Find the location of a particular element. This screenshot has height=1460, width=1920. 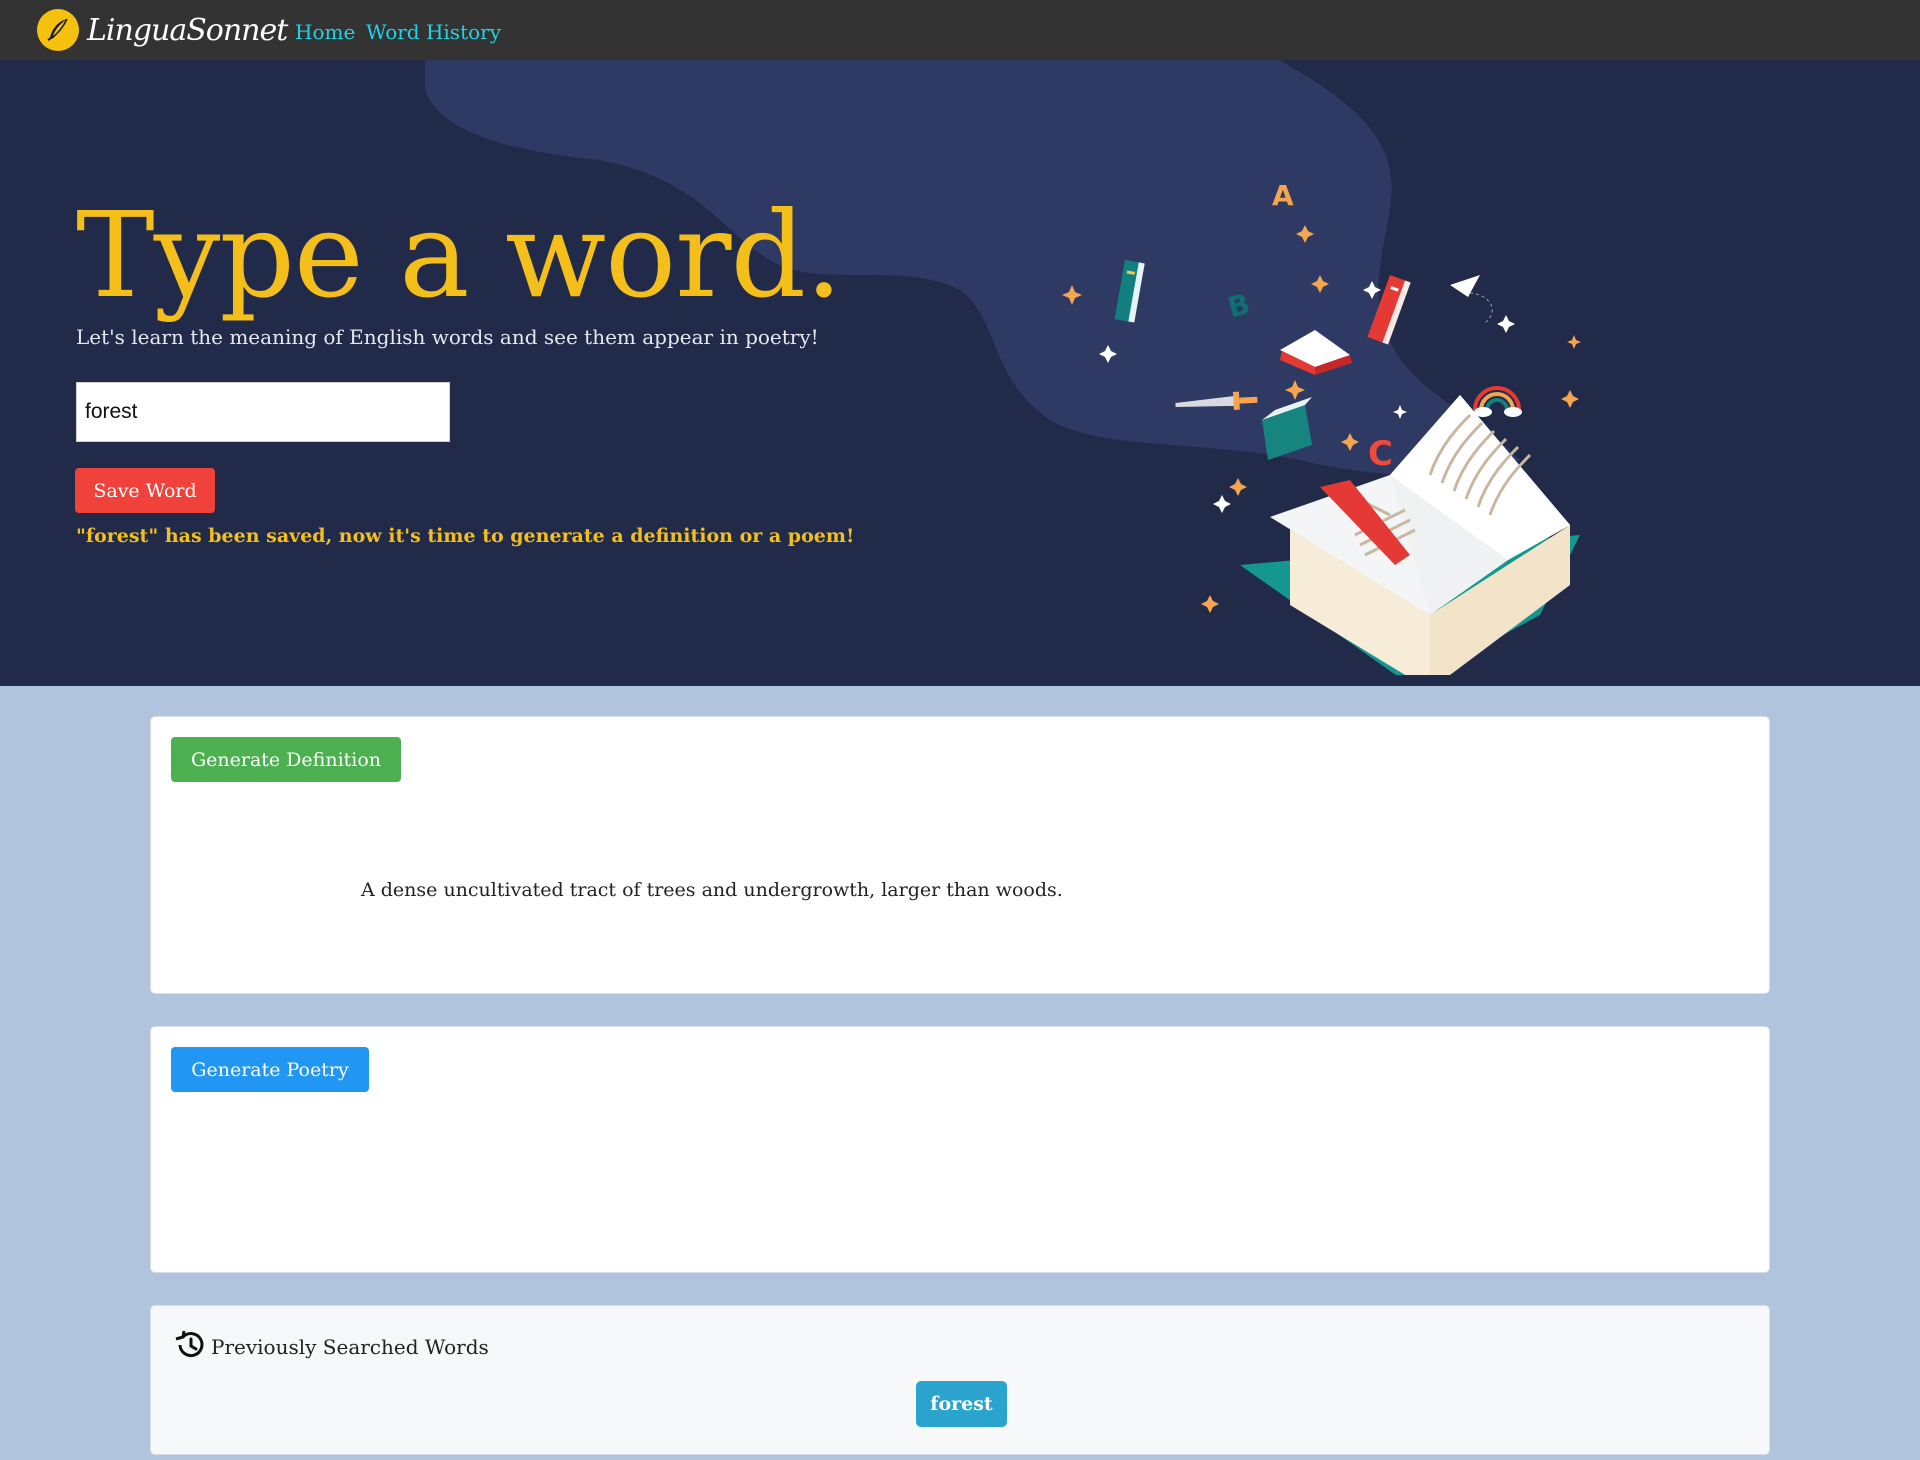

history-title: Previously Searched Words is located at coordinates (350, 1347).